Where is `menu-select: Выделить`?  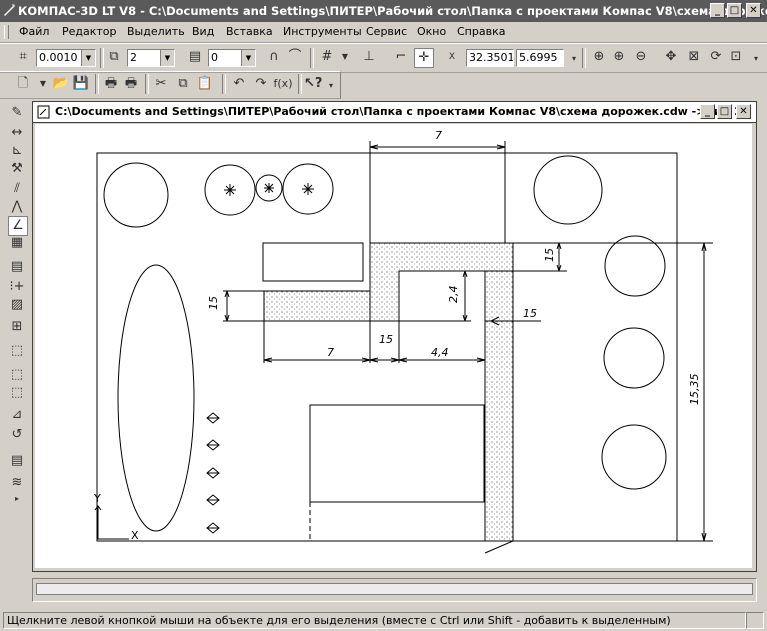
menu-select: Выделить is located at coordinates (156, 31).